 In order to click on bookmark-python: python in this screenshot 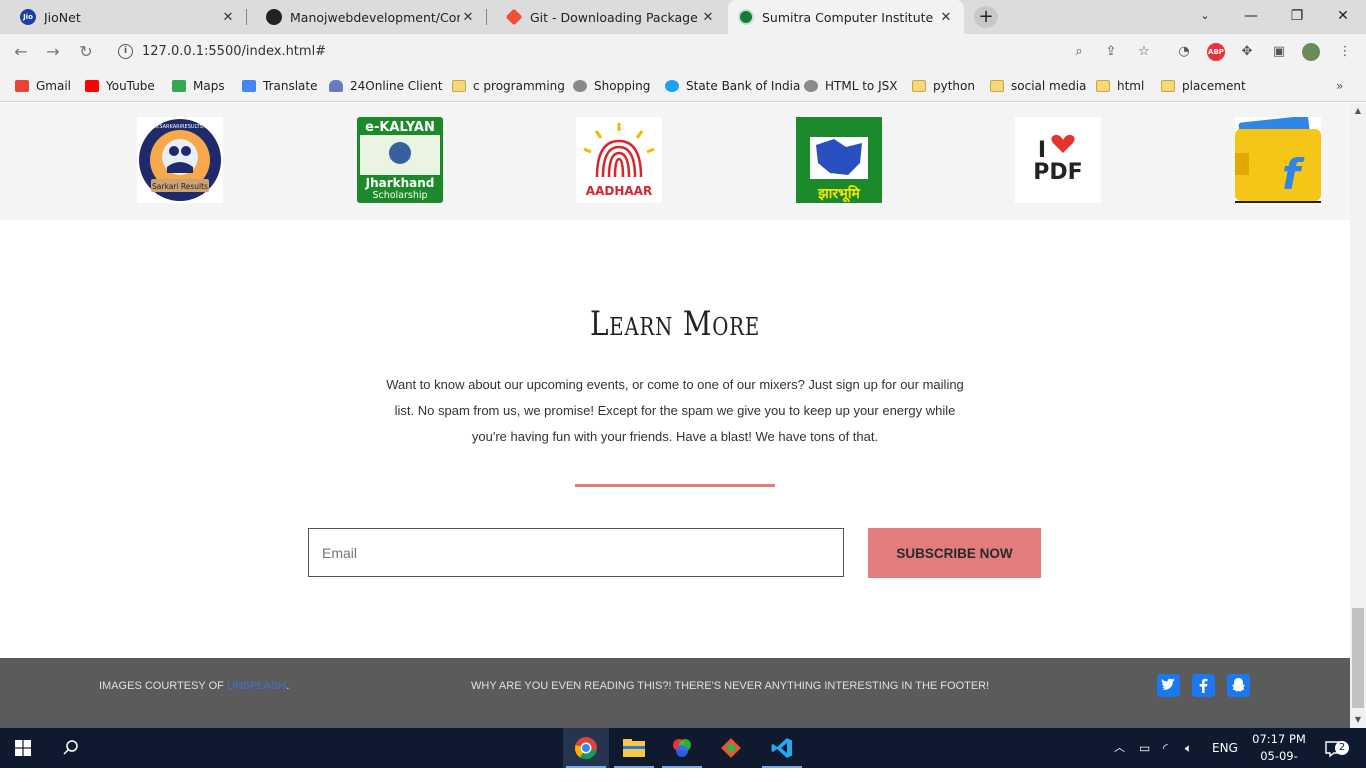, I will do `click(943, 86)`.